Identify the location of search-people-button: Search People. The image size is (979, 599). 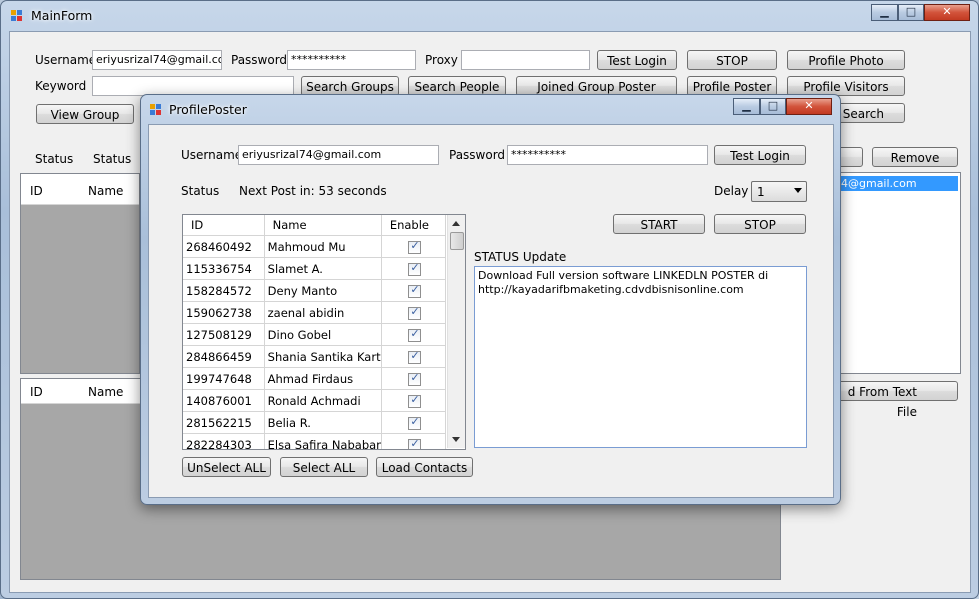
(457, 86).